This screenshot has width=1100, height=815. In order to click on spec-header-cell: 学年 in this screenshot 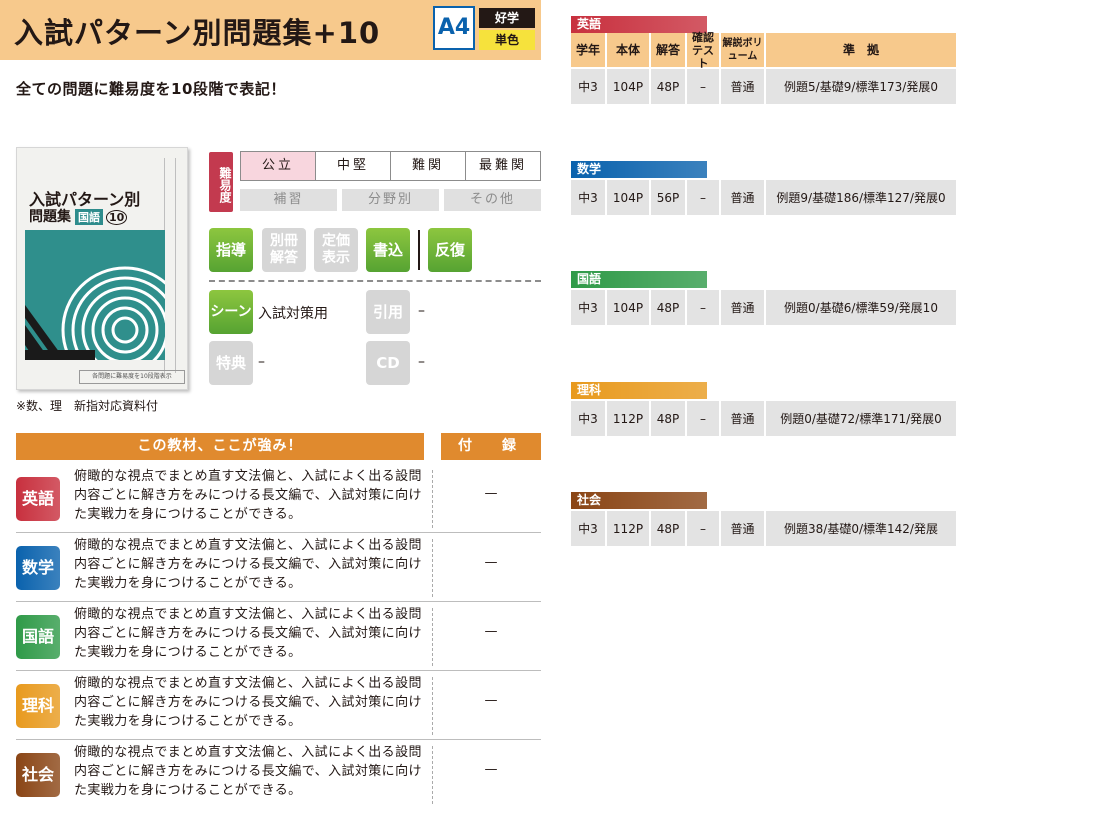, I will do `click(588, 50)`.